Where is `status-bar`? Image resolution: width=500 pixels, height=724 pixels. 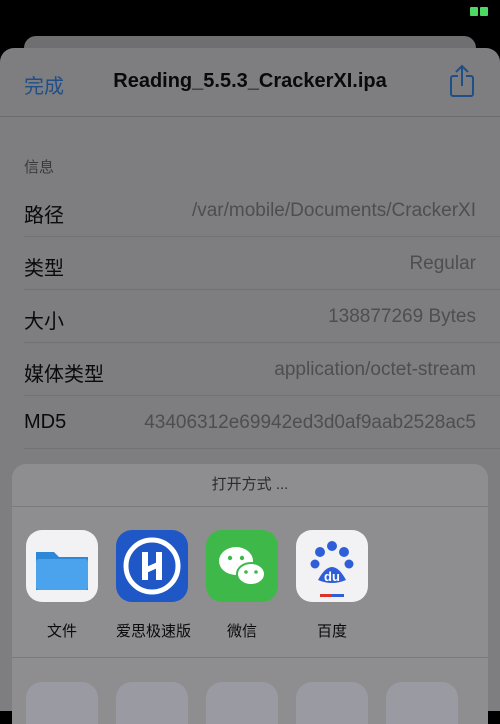
status-bar is located at coordinates (250, 12).